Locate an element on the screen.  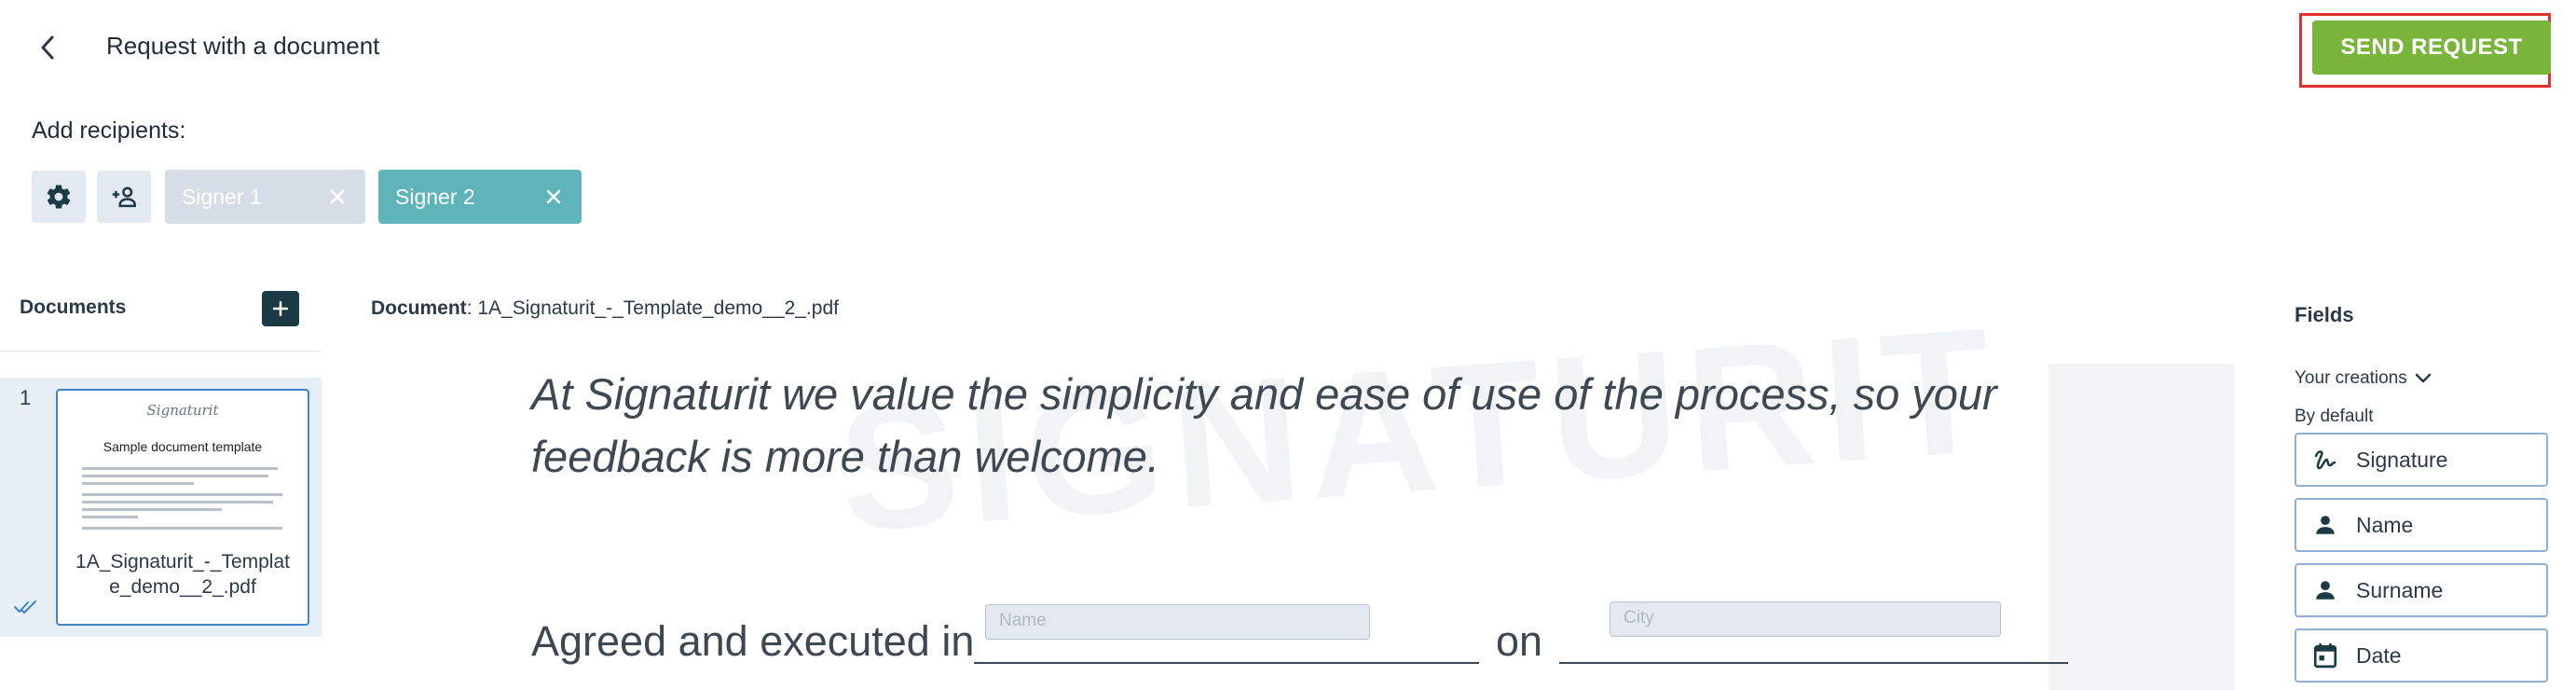
back-button is located at coordinates (47, 48).